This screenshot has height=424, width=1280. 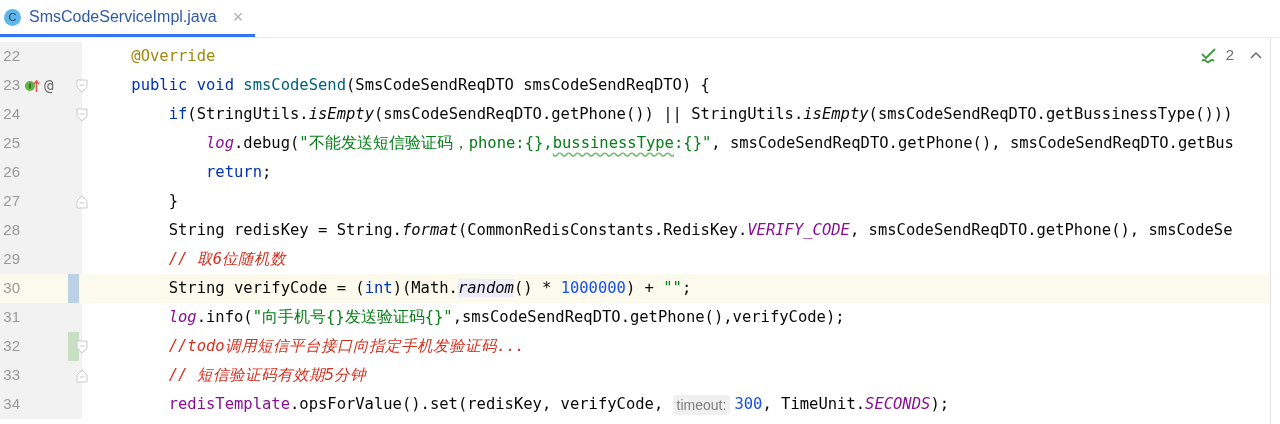 I want to click on line-number: 29, so click(x=11, y=259).